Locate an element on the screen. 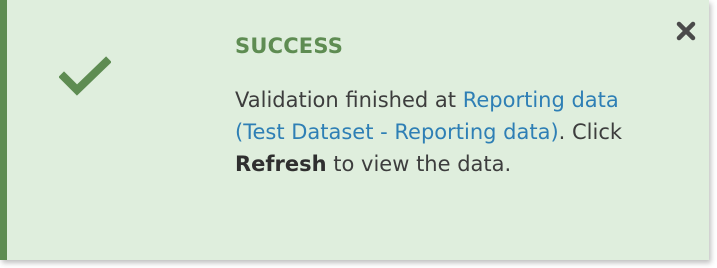  checkmark-icon is located at coordinates (85, 76).